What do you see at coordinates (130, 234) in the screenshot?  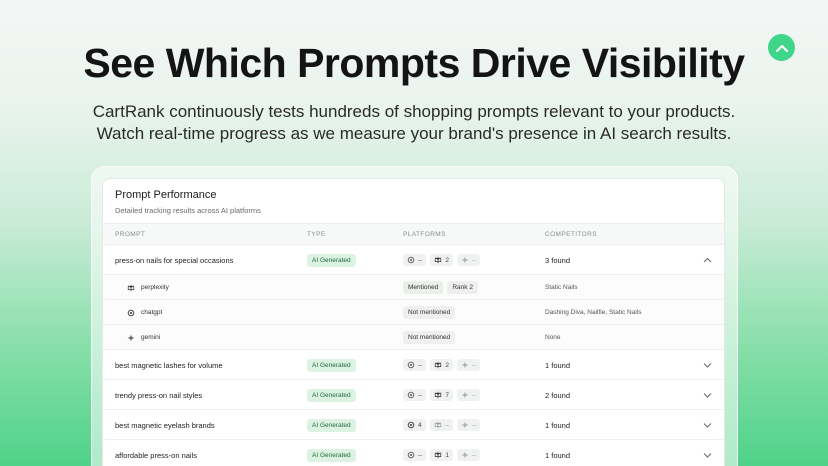 I see `column-prompt: PROMPT` at bounding box center [130, 234].